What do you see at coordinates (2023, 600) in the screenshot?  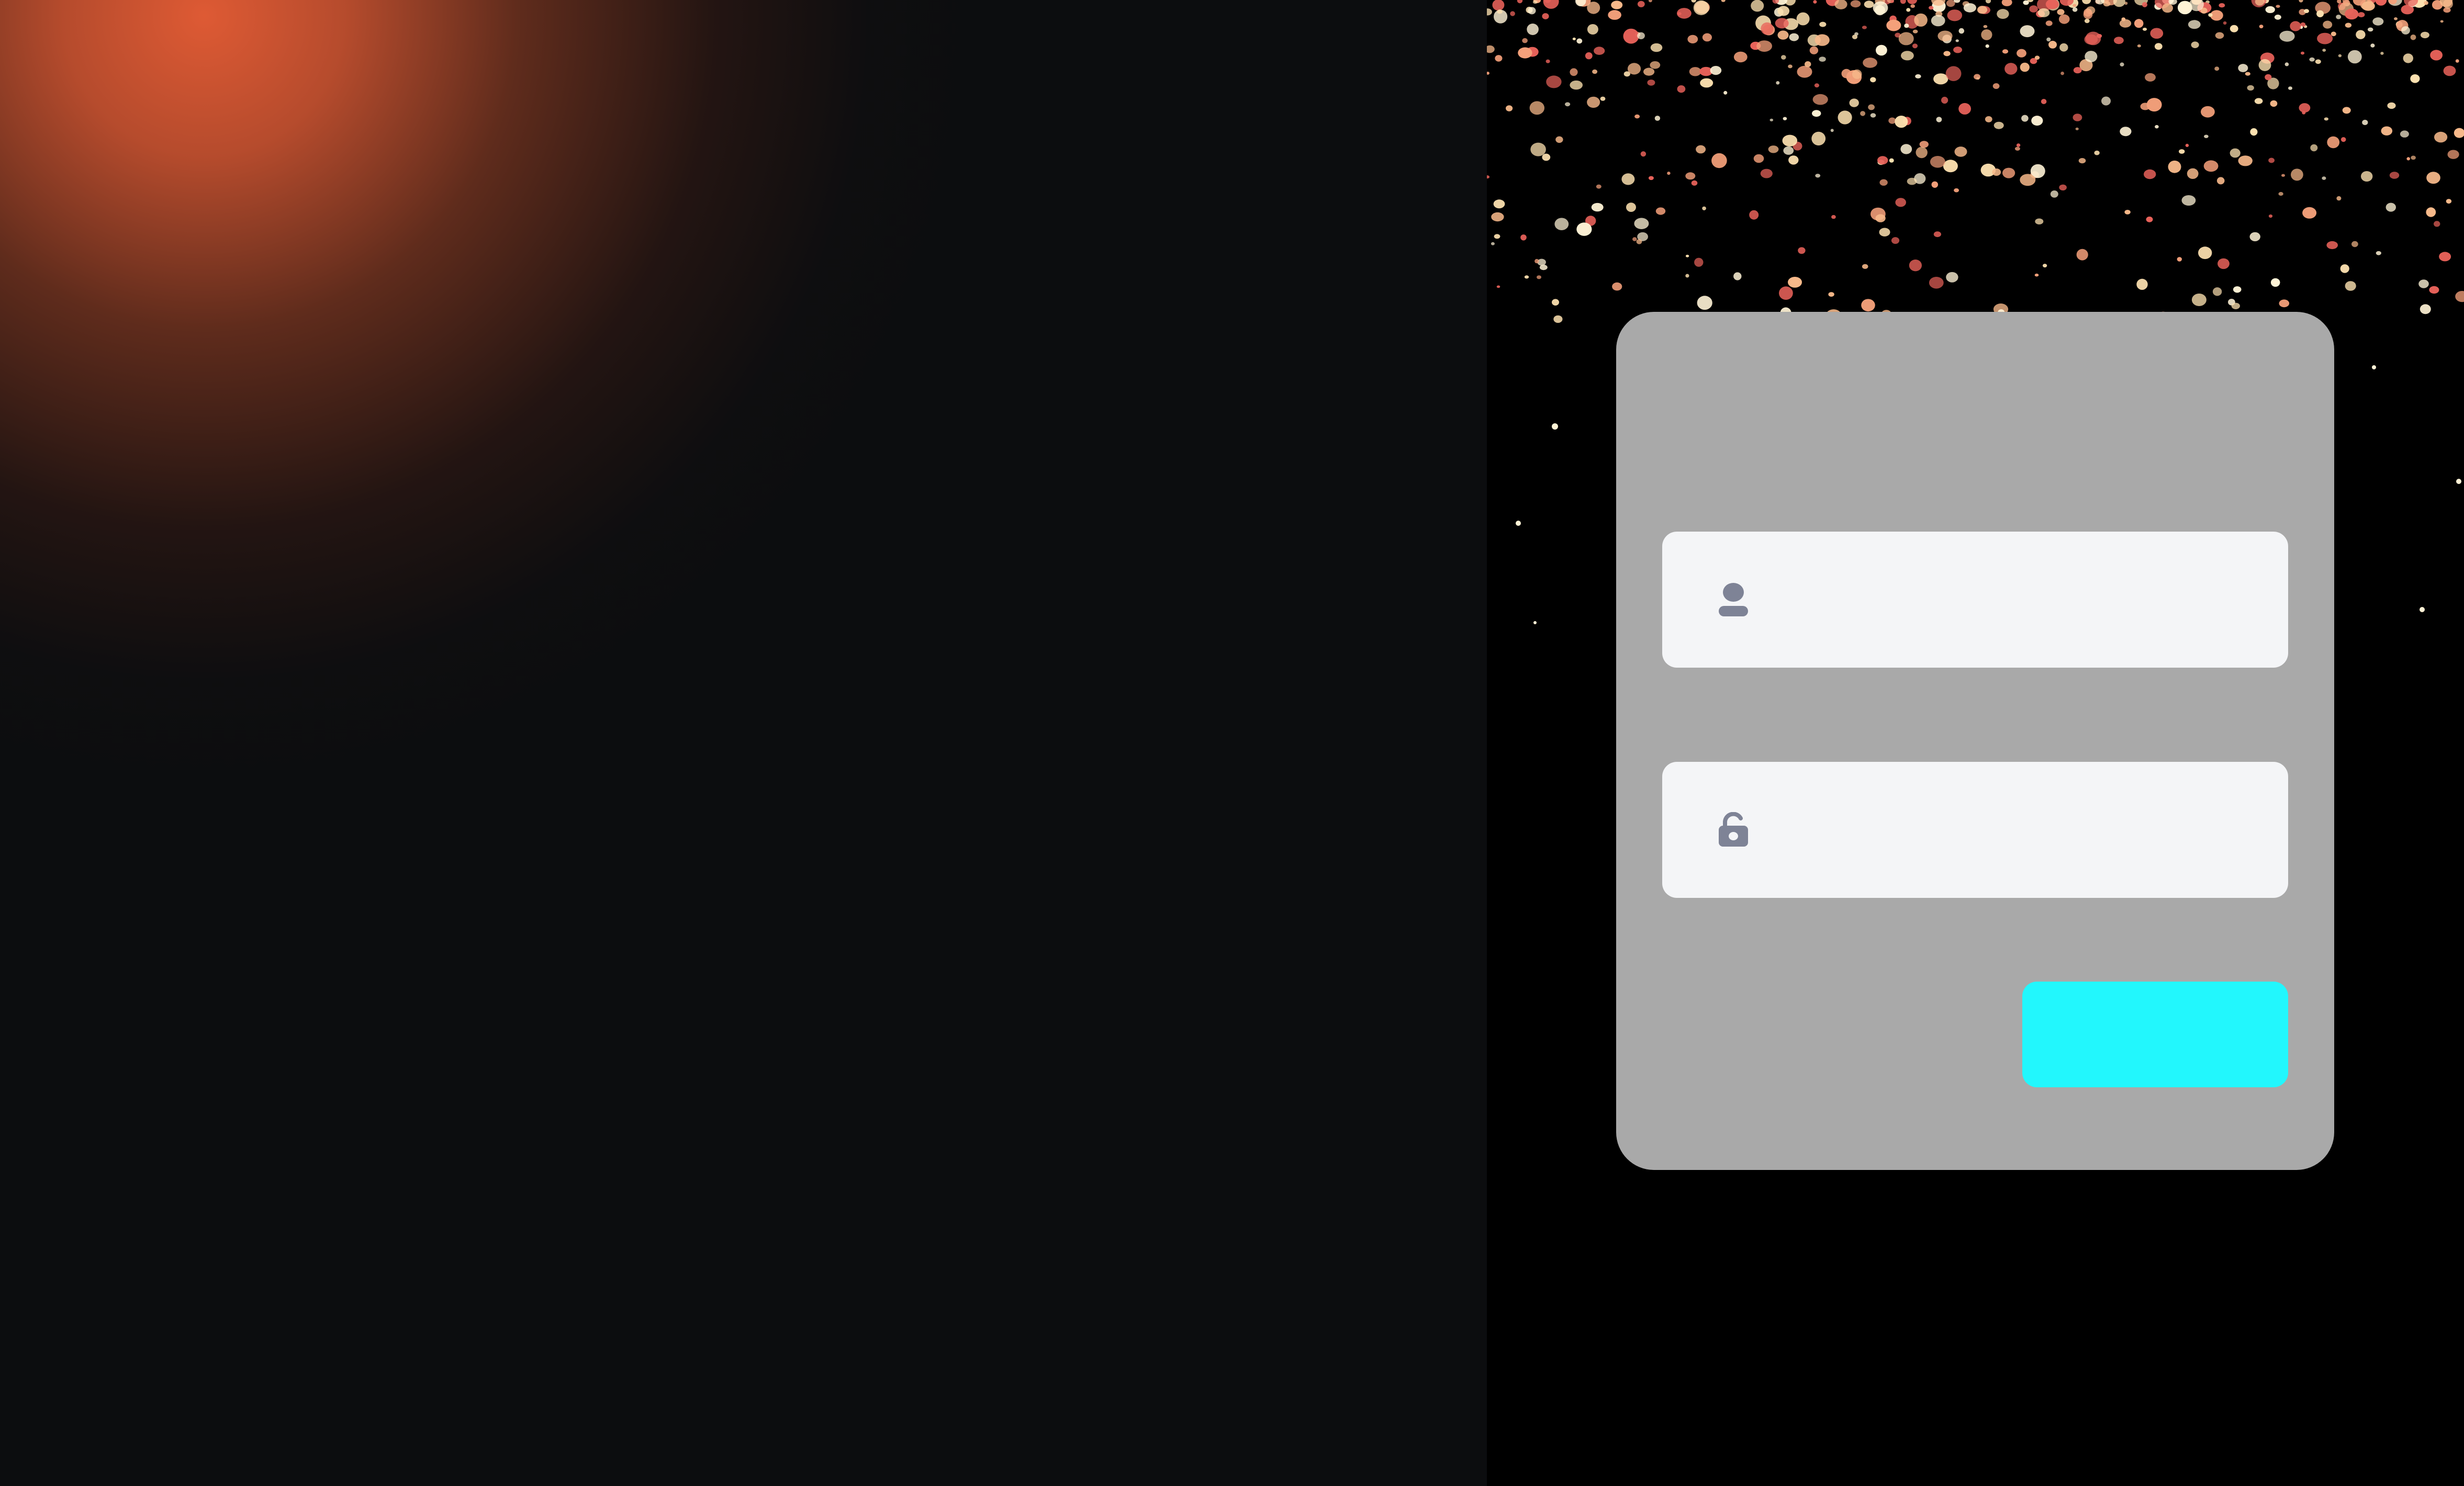 I see `username-input` at bounding box center [2023, 600].